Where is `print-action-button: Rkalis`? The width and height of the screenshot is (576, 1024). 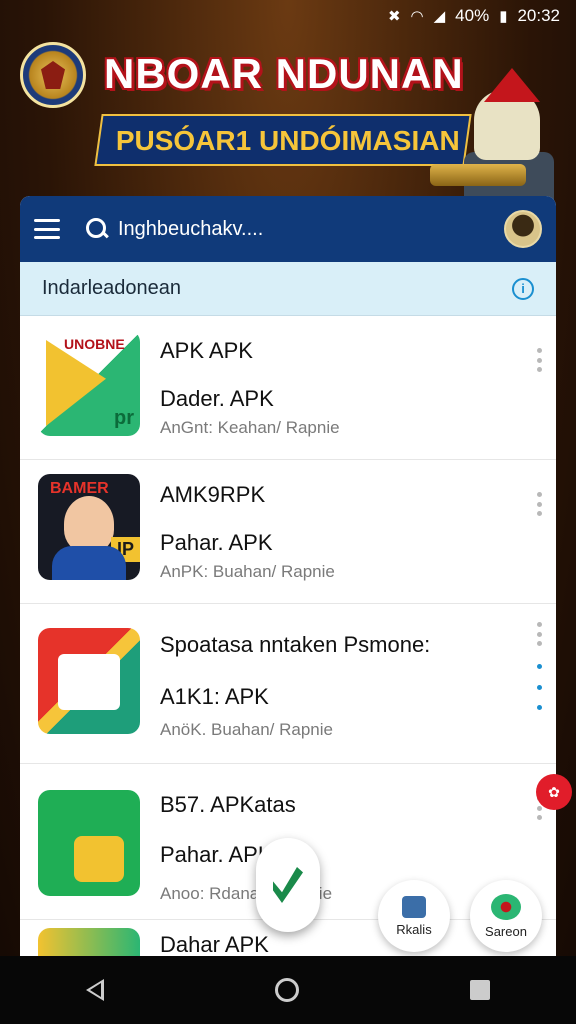 print-action-button: Rkalis is located at coordinates (414, 916).